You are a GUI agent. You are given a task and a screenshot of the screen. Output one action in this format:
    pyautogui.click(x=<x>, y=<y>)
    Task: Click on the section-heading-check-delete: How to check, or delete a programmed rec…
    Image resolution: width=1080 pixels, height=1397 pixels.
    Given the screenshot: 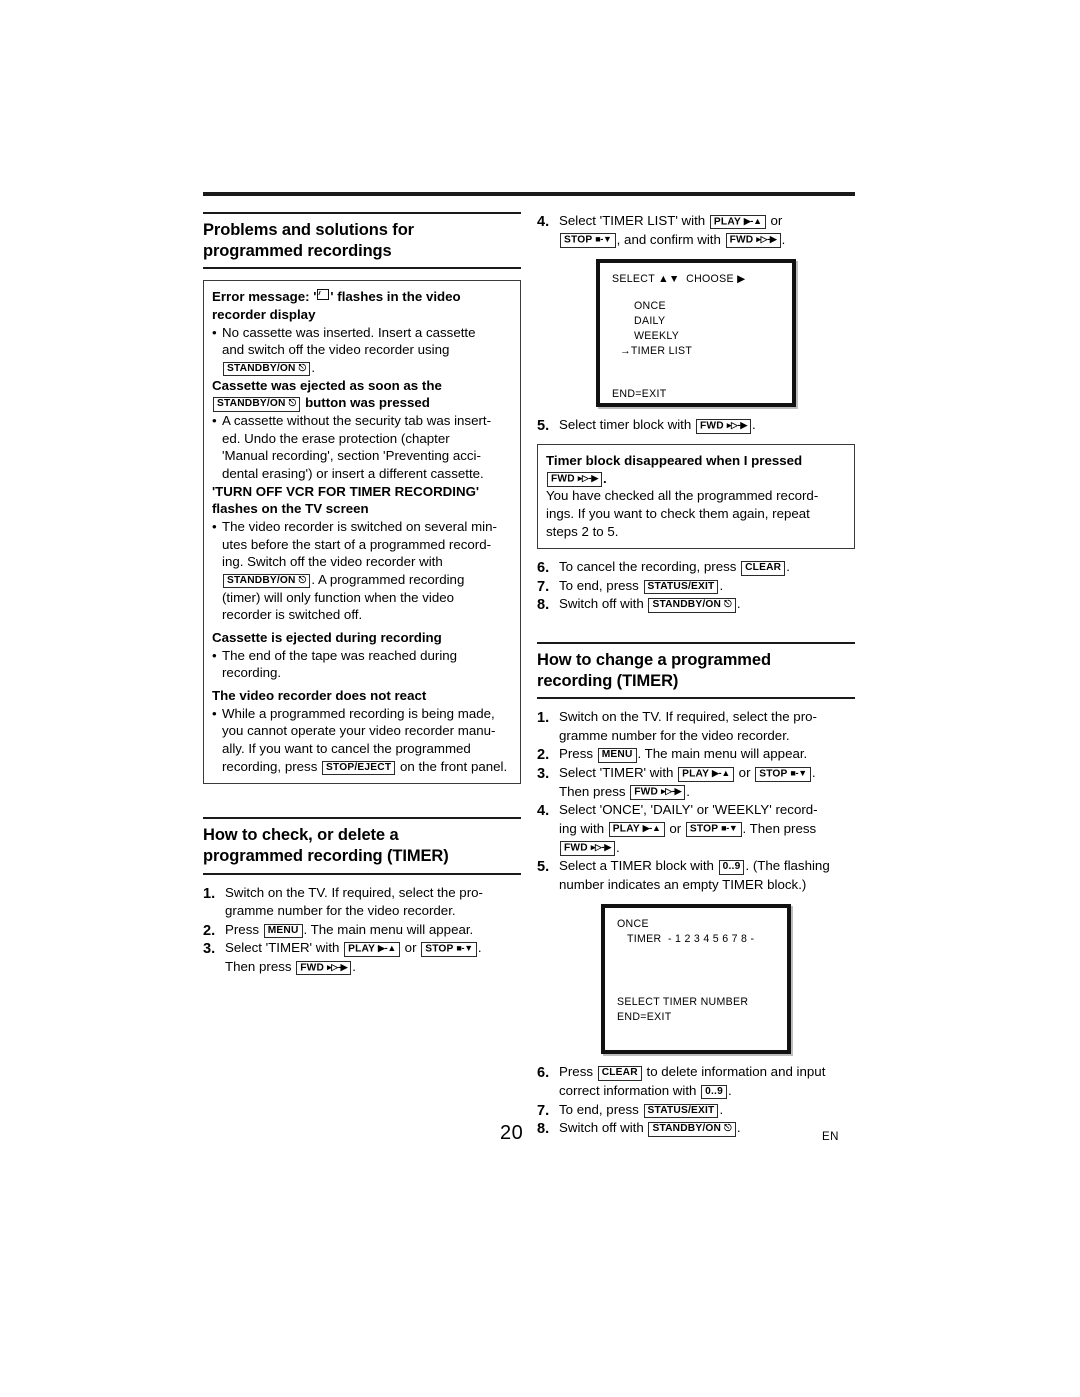 What is the action you would take?
    pyautogui.click(x=362, y=846)
    